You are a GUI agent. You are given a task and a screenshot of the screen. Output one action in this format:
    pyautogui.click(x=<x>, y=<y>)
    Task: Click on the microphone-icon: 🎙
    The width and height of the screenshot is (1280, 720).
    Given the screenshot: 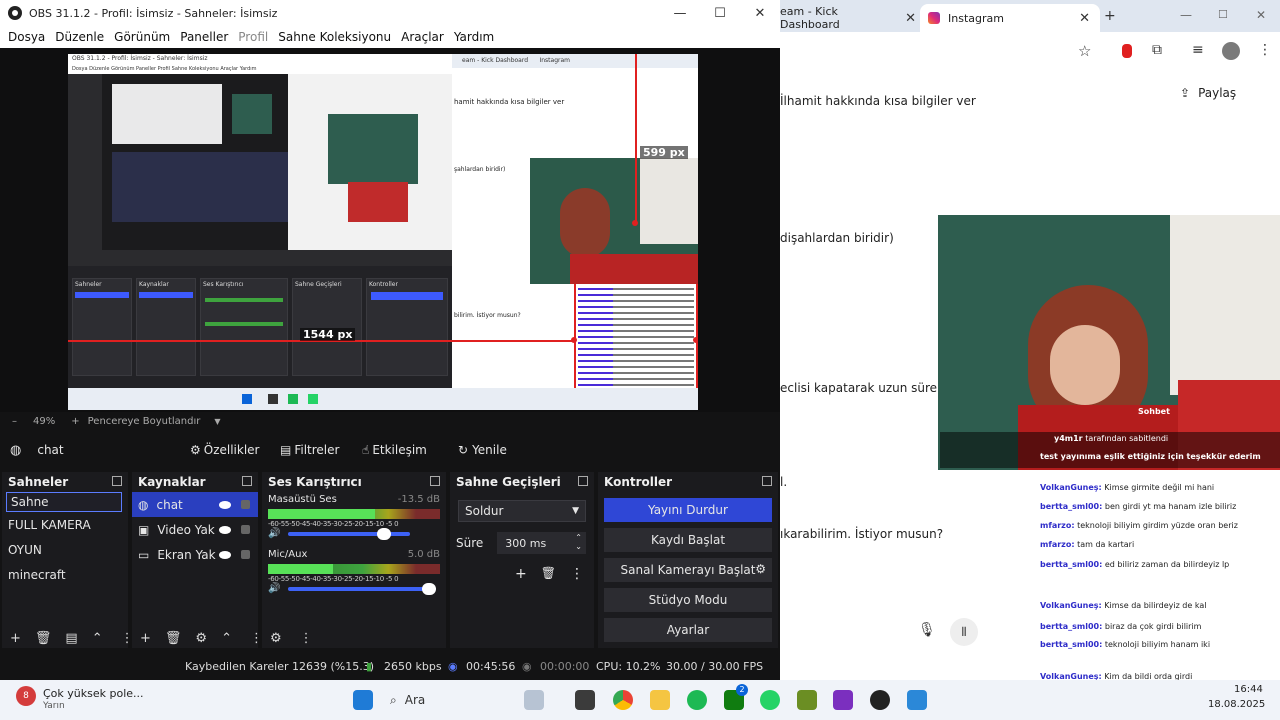 What is the action you would take?
    pyautogui.click(x=927, y=630)
    